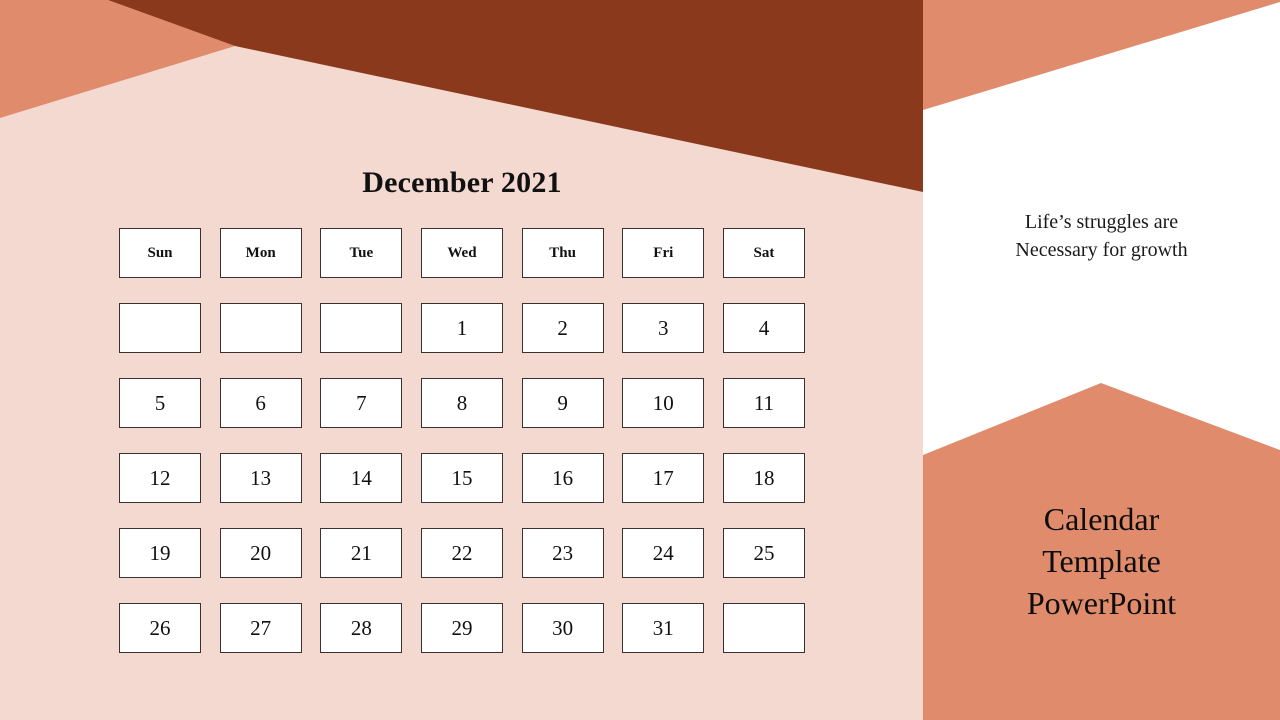  Describe the element at coordinates (160, 403) in the screenshot. I see `calendar-day-cell: 5` at that location.